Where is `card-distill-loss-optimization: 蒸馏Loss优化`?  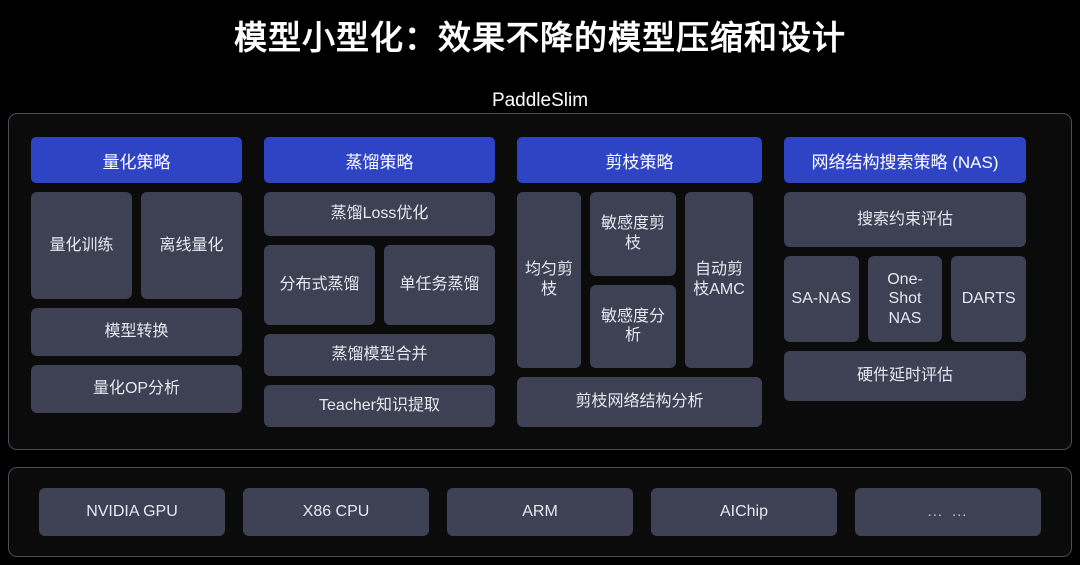
card-distill-loss-optimization: 蒸馏Loss优化 is located at coordinates (379, 214).